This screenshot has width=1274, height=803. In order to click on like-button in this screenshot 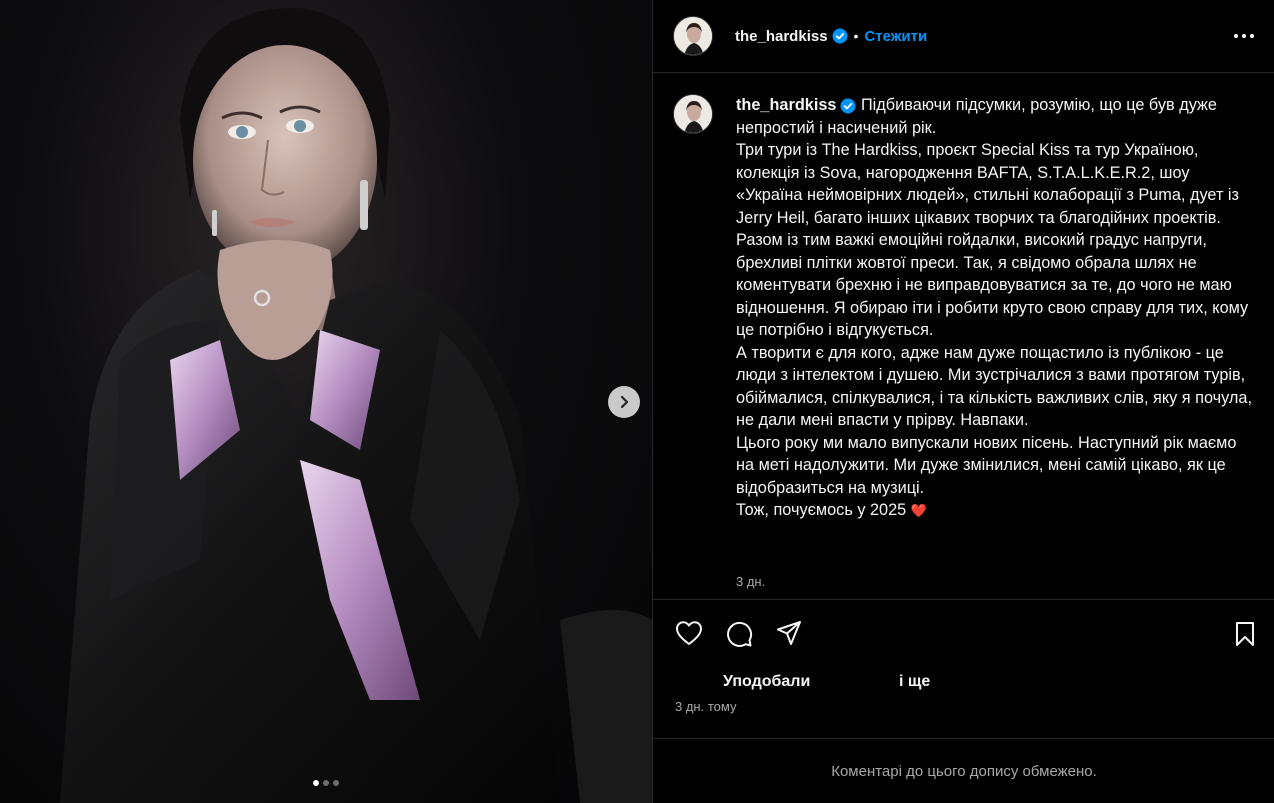, I will do `click(689, 635)`.